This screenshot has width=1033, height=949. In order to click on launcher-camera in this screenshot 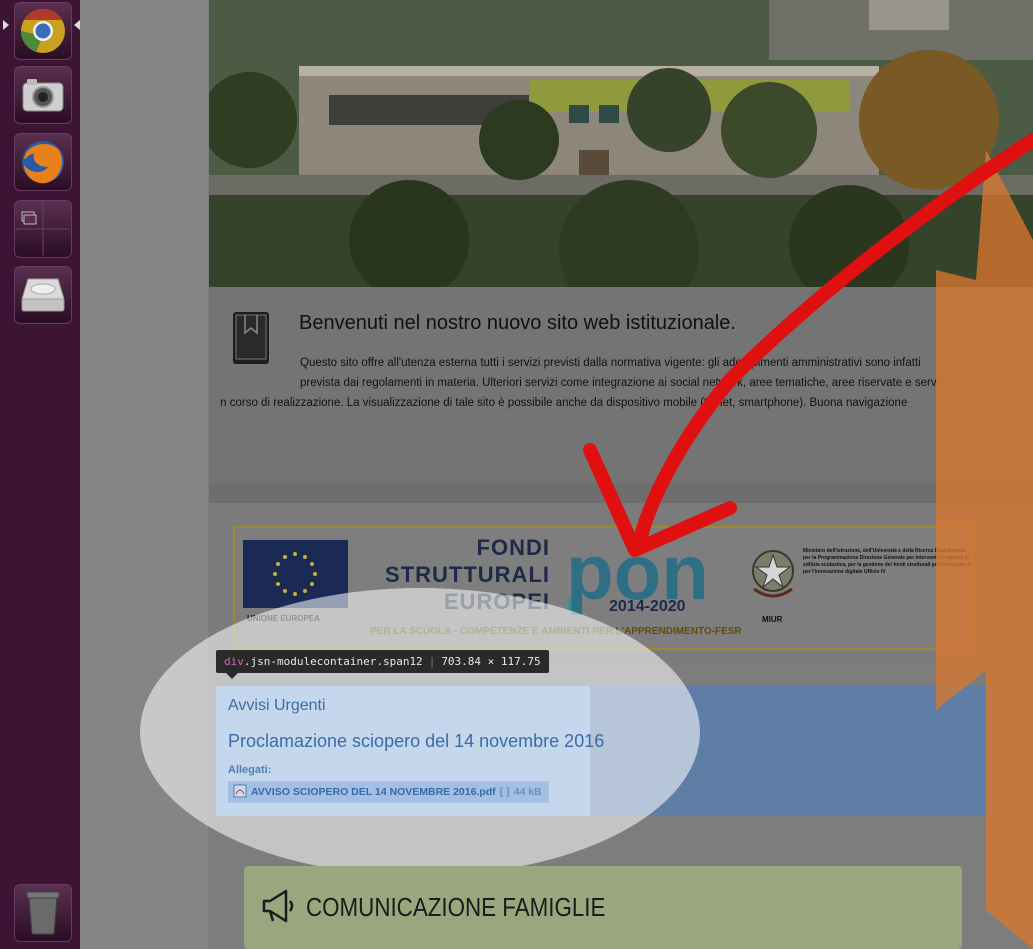, I will do `click(43, 95)`.